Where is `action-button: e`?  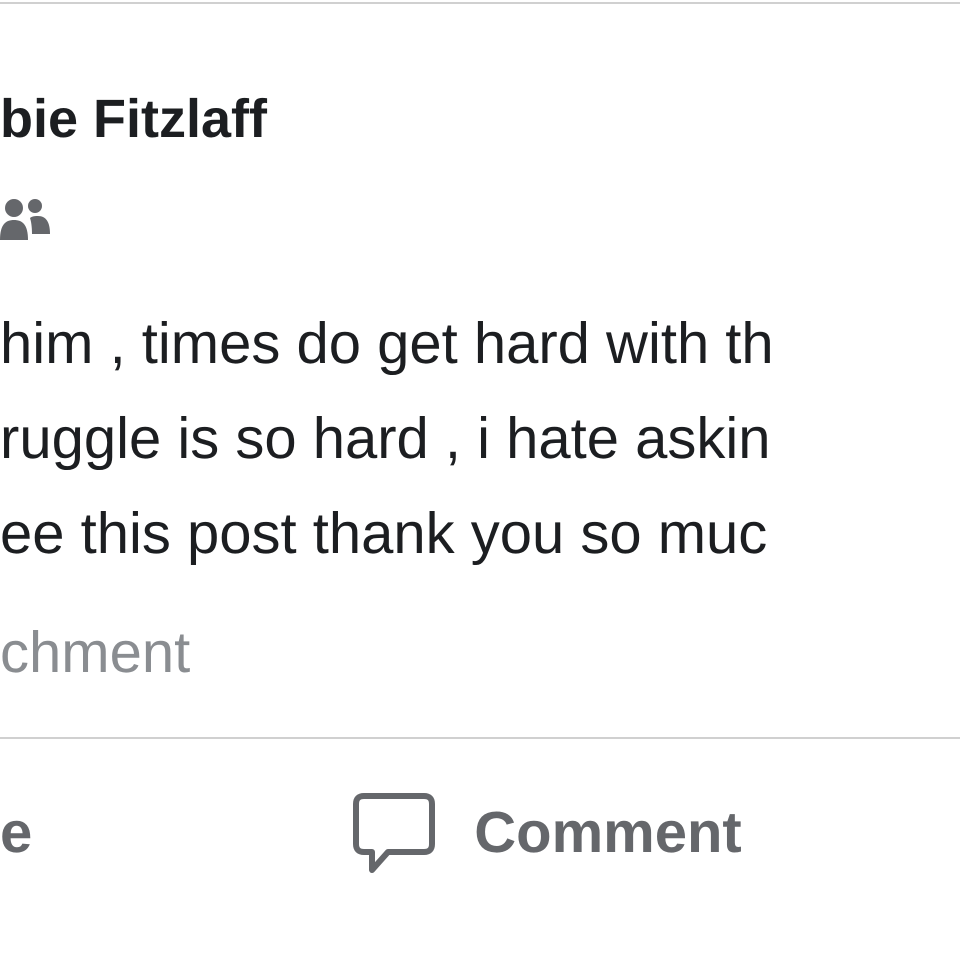 action-button: e is located at coordinates (16, 833).